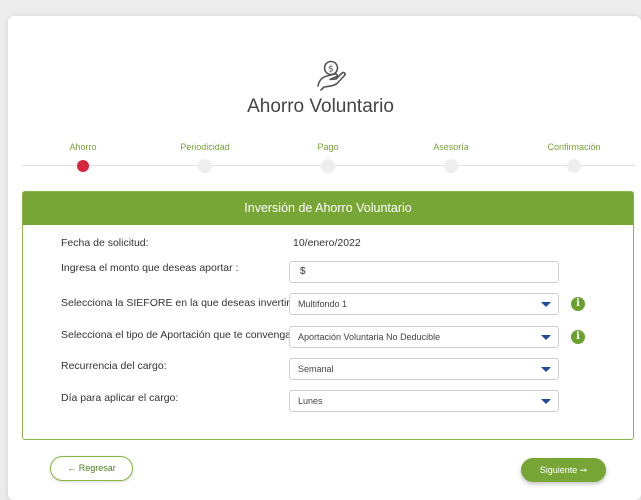  Describe the element at coordinates (328, 156) in the screenshot. I see `step-pago: Pago` at that location.